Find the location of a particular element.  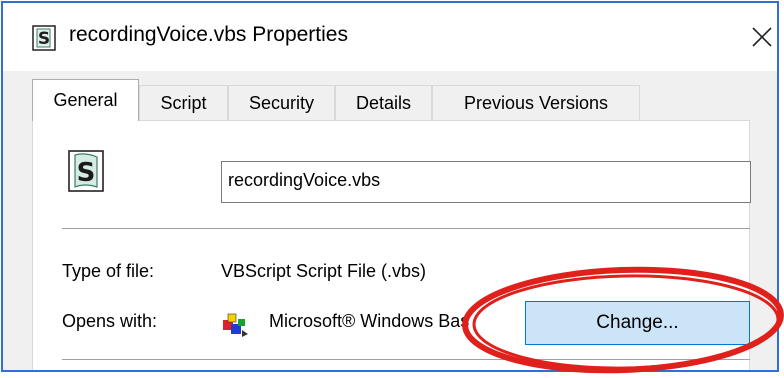

type-of-file-label: Type of file: is located at coordinates (108, 271).